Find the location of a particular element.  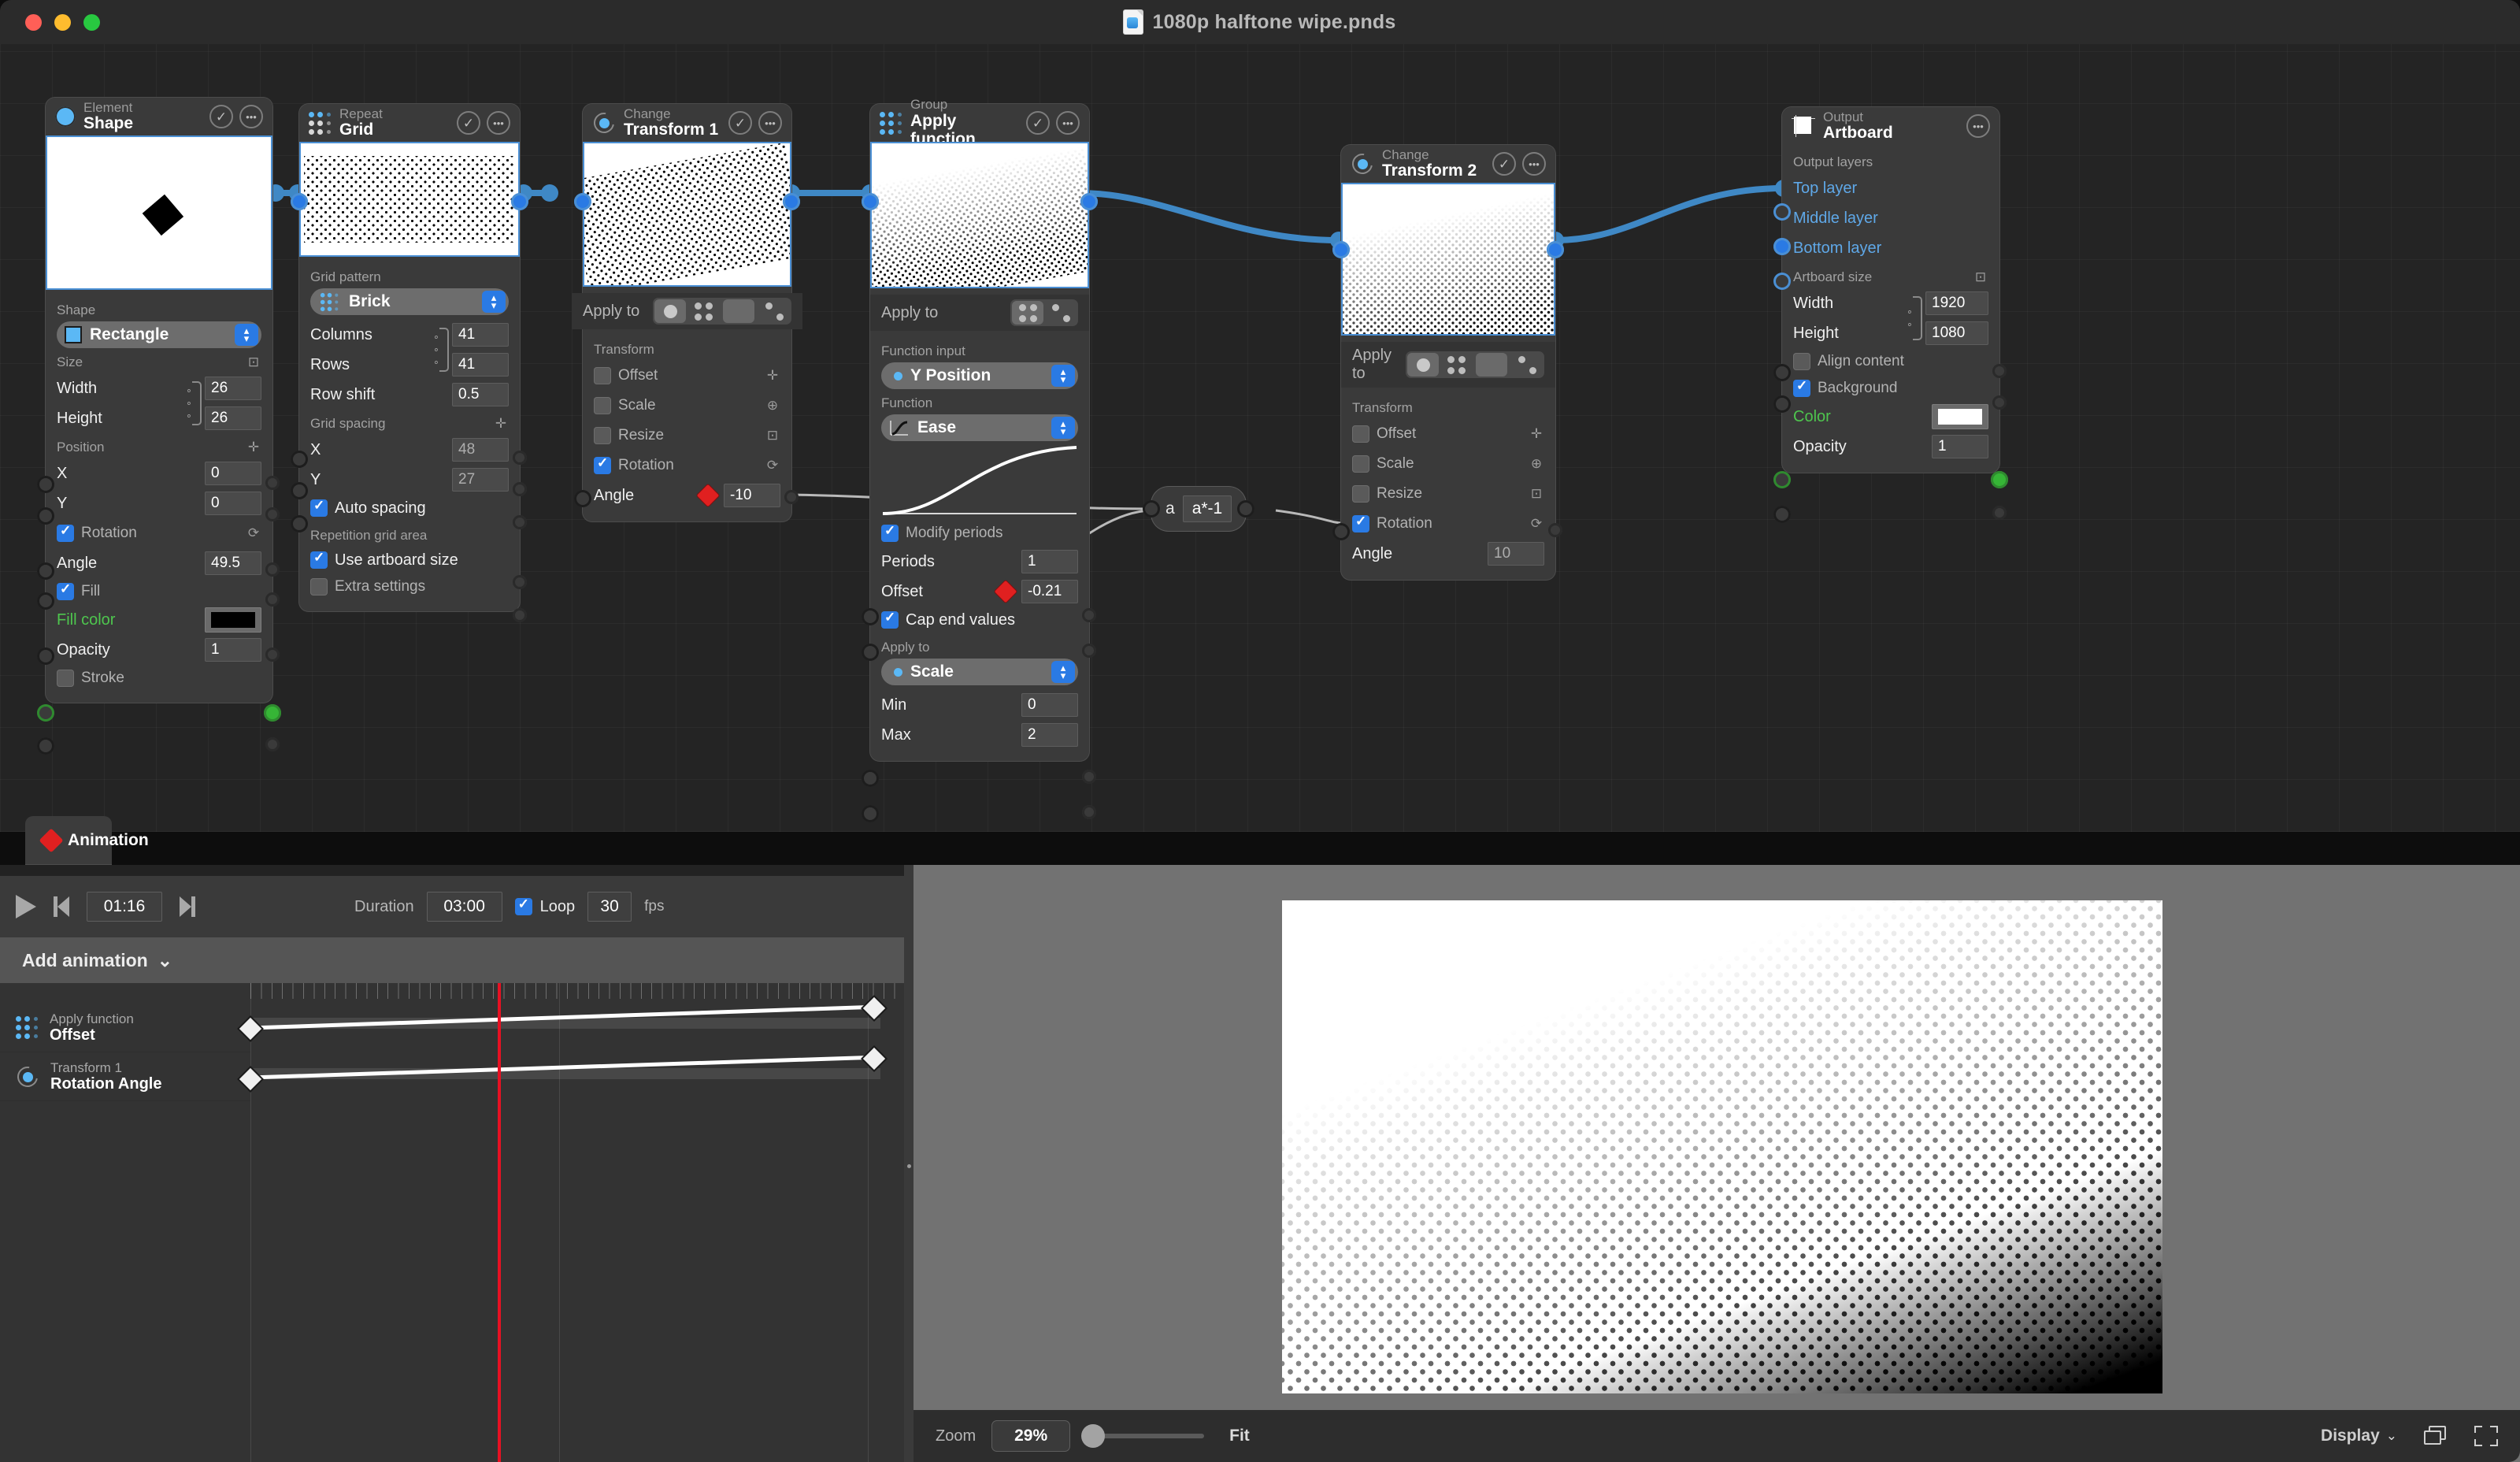

port-transform1-in is located at coordinates (582, 201).